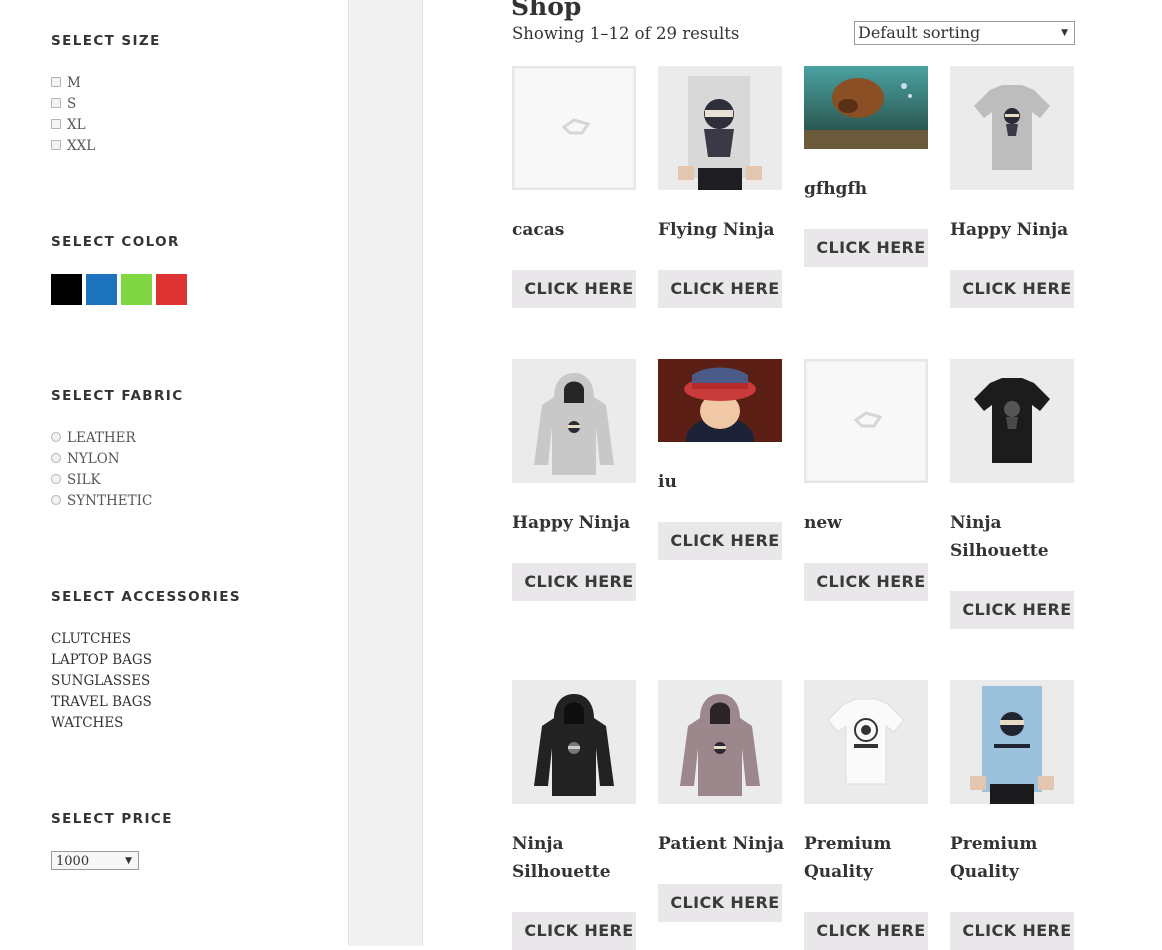  Describe the element at coordinates (171, 289) in the screenshot. I see `color-swatch-red` at that location.